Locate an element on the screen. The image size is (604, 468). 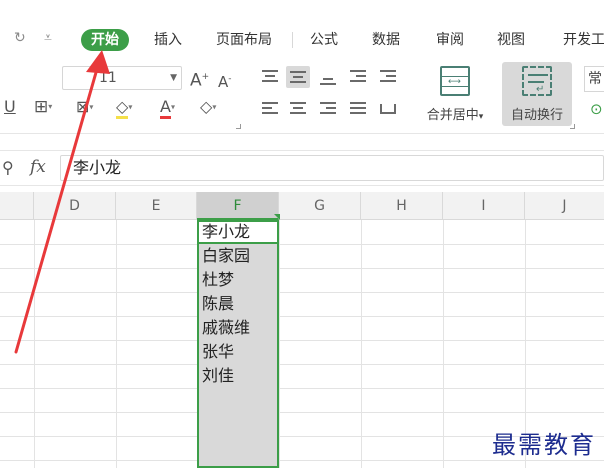
column-header-f: F is located at coordinates (238, 206).